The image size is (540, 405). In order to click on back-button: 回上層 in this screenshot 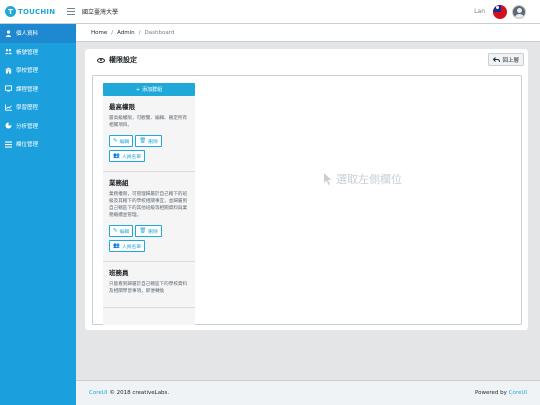, I will do `click(506, 59)`.